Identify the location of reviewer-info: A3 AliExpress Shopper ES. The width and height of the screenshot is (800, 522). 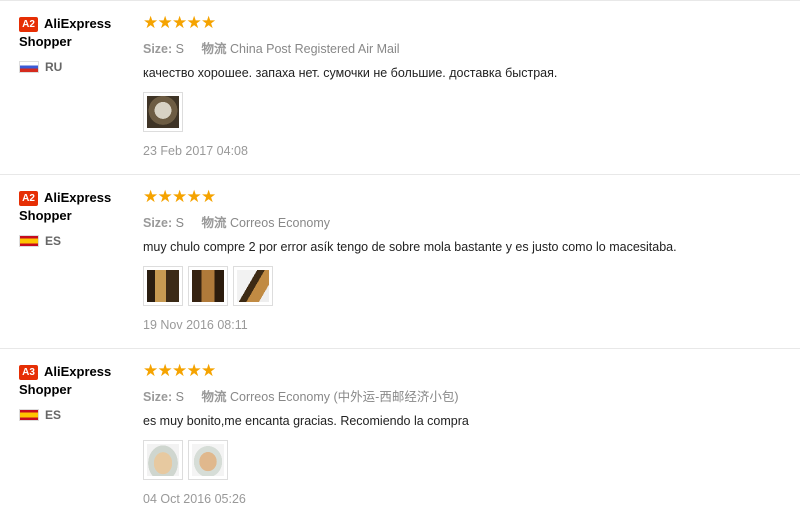
(74, 392).